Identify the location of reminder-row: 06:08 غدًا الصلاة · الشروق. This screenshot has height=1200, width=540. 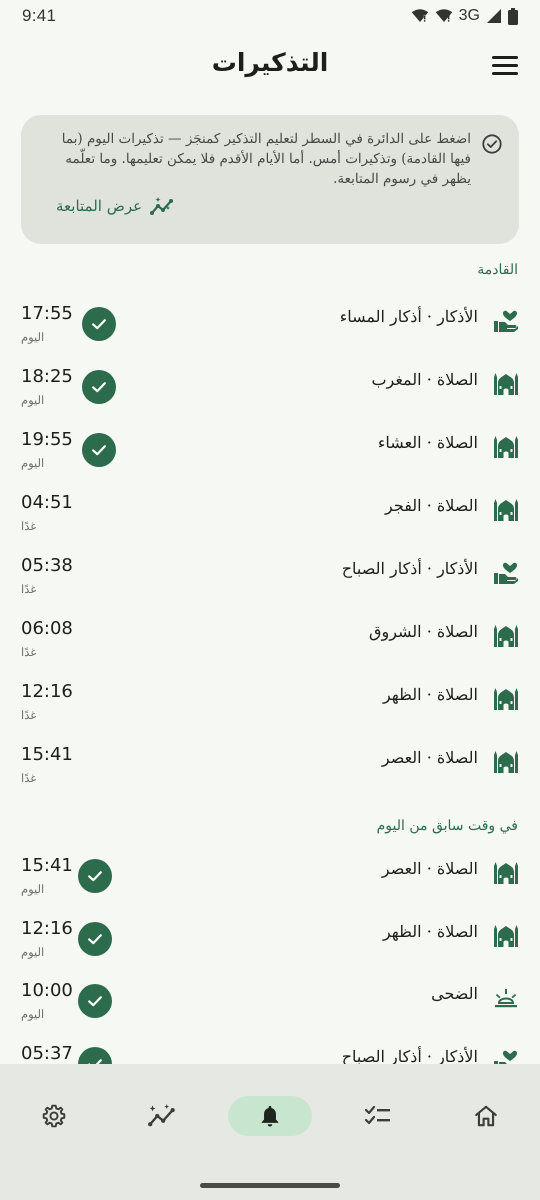
(270, 647).